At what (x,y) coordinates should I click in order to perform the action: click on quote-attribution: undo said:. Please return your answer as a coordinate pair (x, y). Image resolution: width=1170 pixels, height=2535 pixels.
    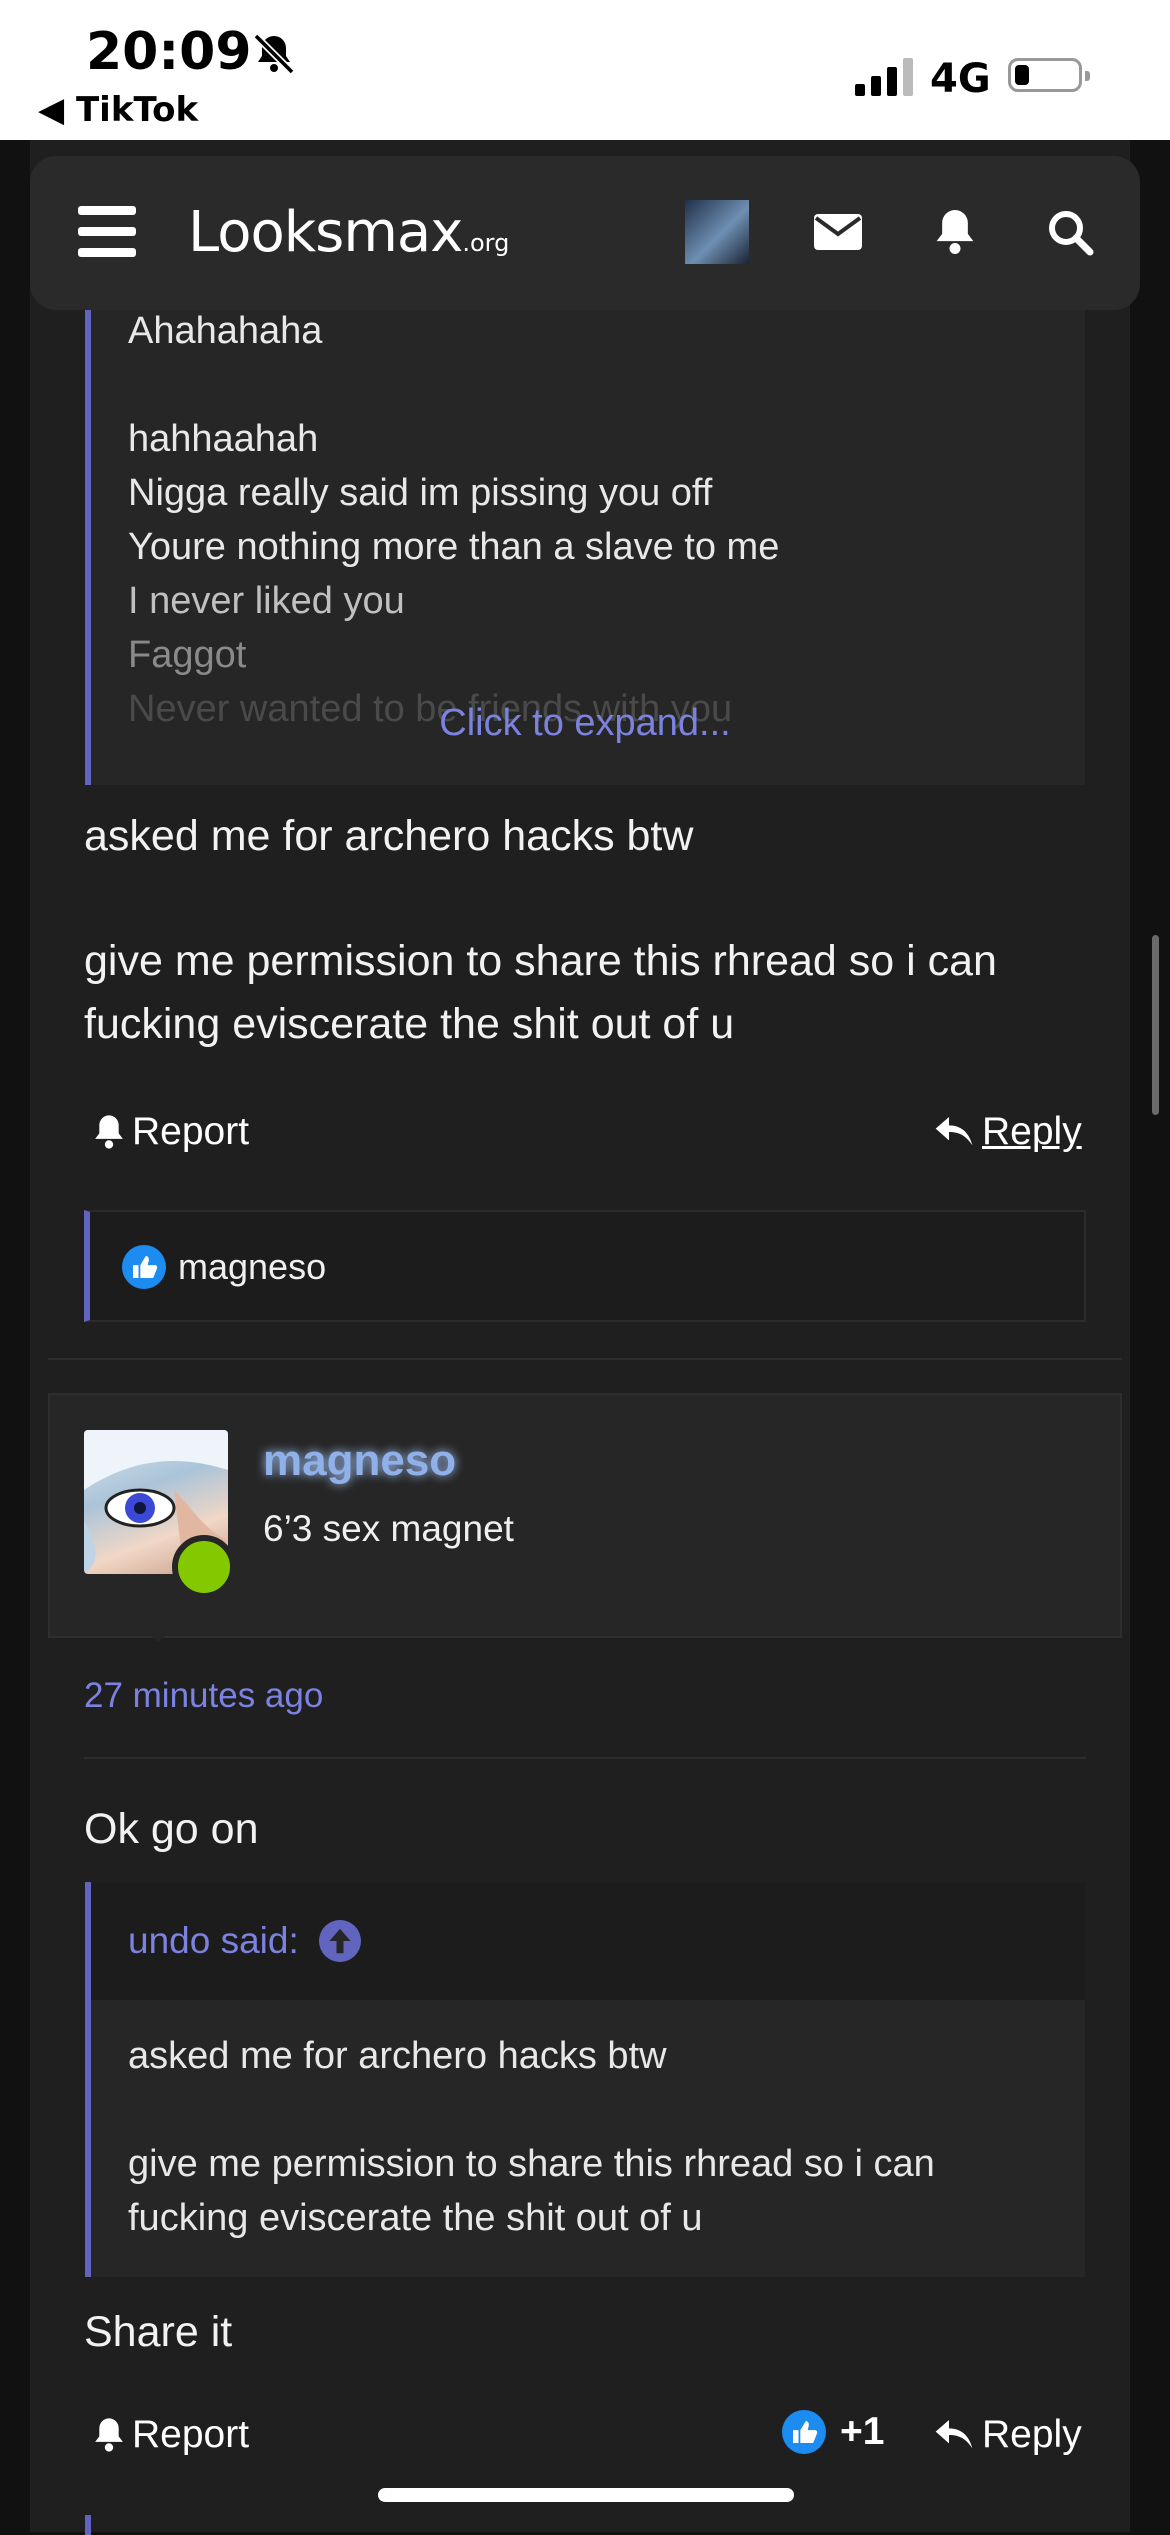
    Looking at the image, I should click on (244, 1941).